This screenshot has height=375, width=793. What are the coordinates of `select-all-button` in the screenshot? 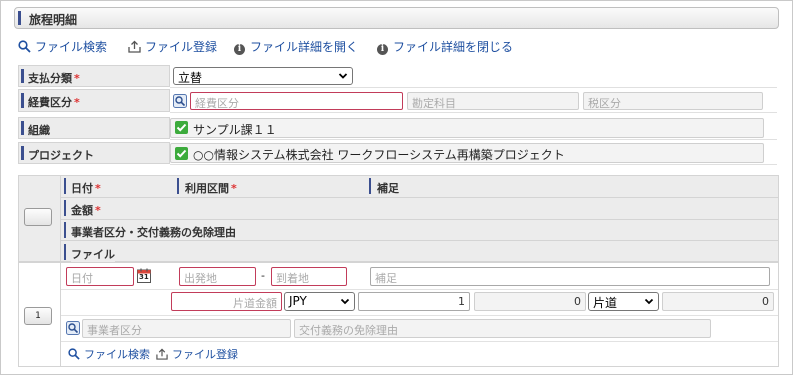 It's located at (38, 217).